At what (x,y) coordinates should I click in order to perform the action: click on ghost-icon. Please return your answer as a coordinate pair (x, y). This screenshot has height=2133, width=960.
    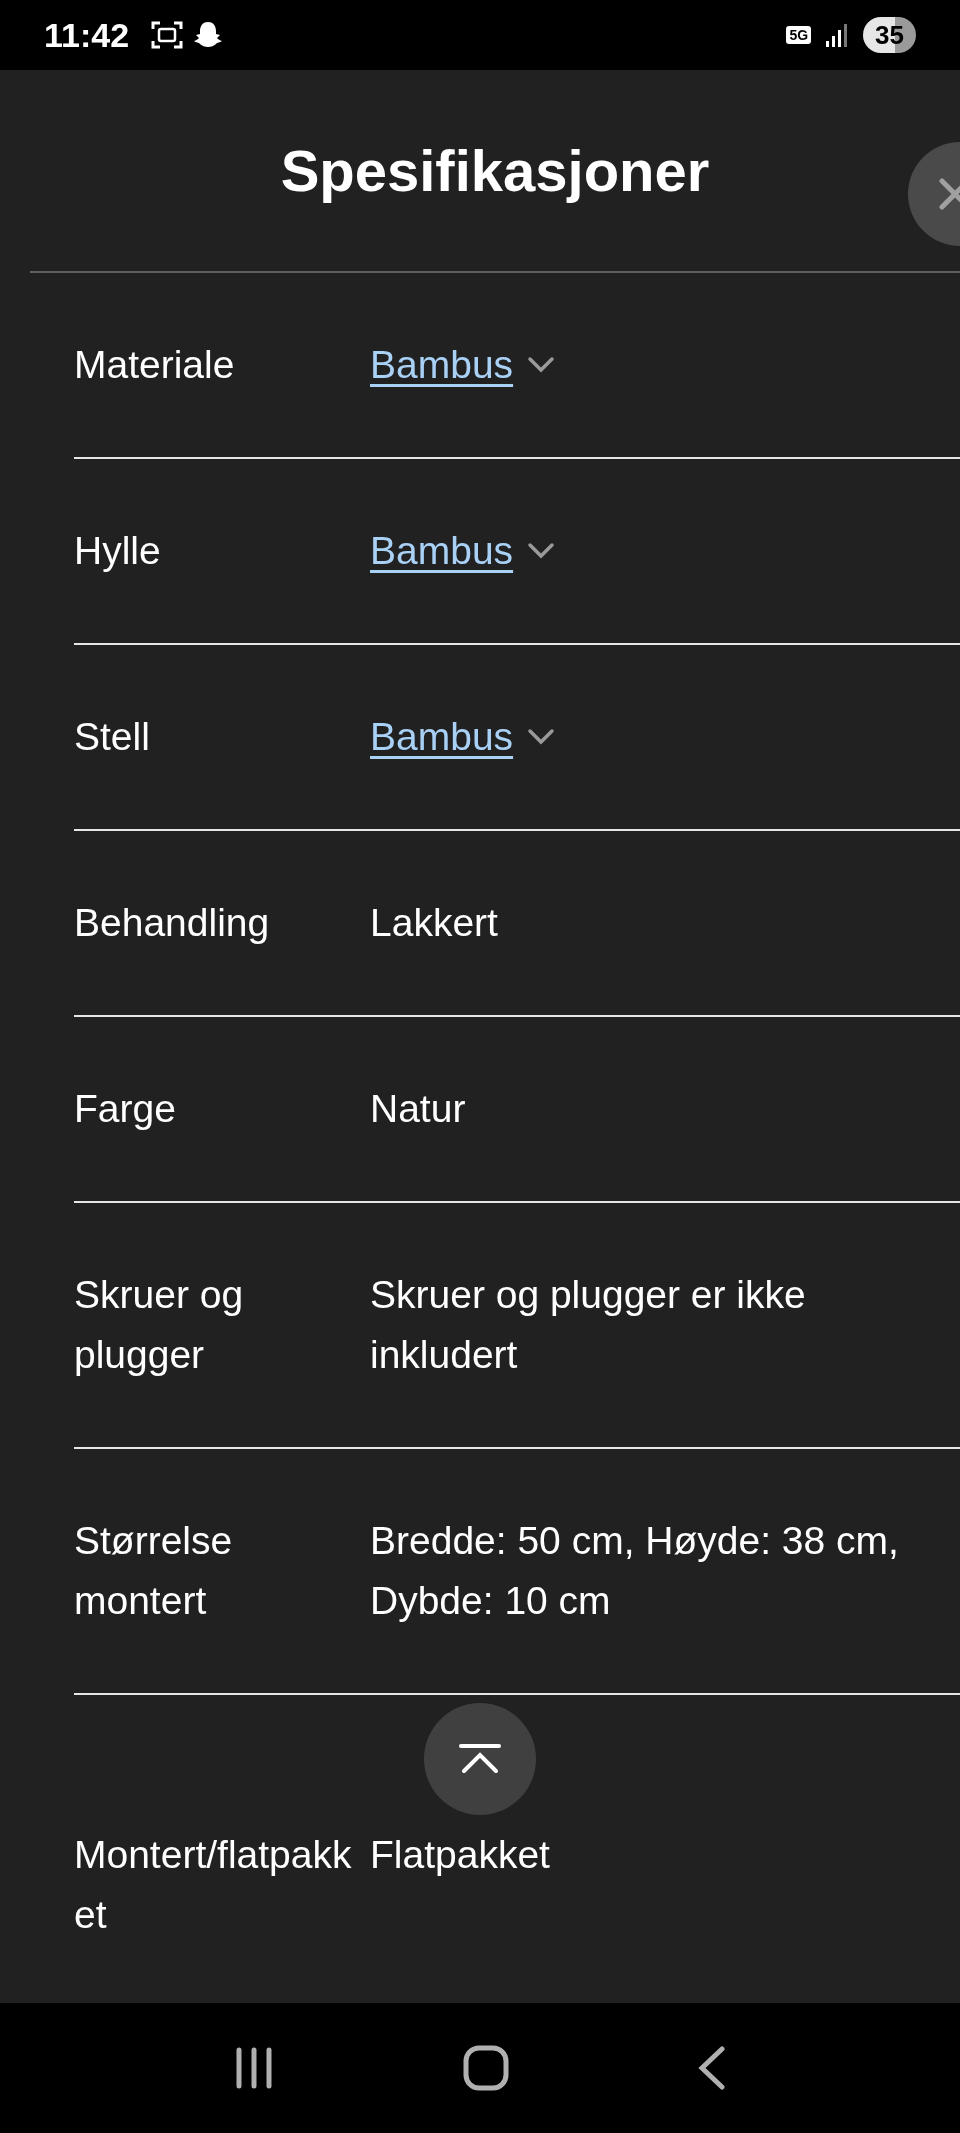
    Looking at the image, I should click on (208, 35).